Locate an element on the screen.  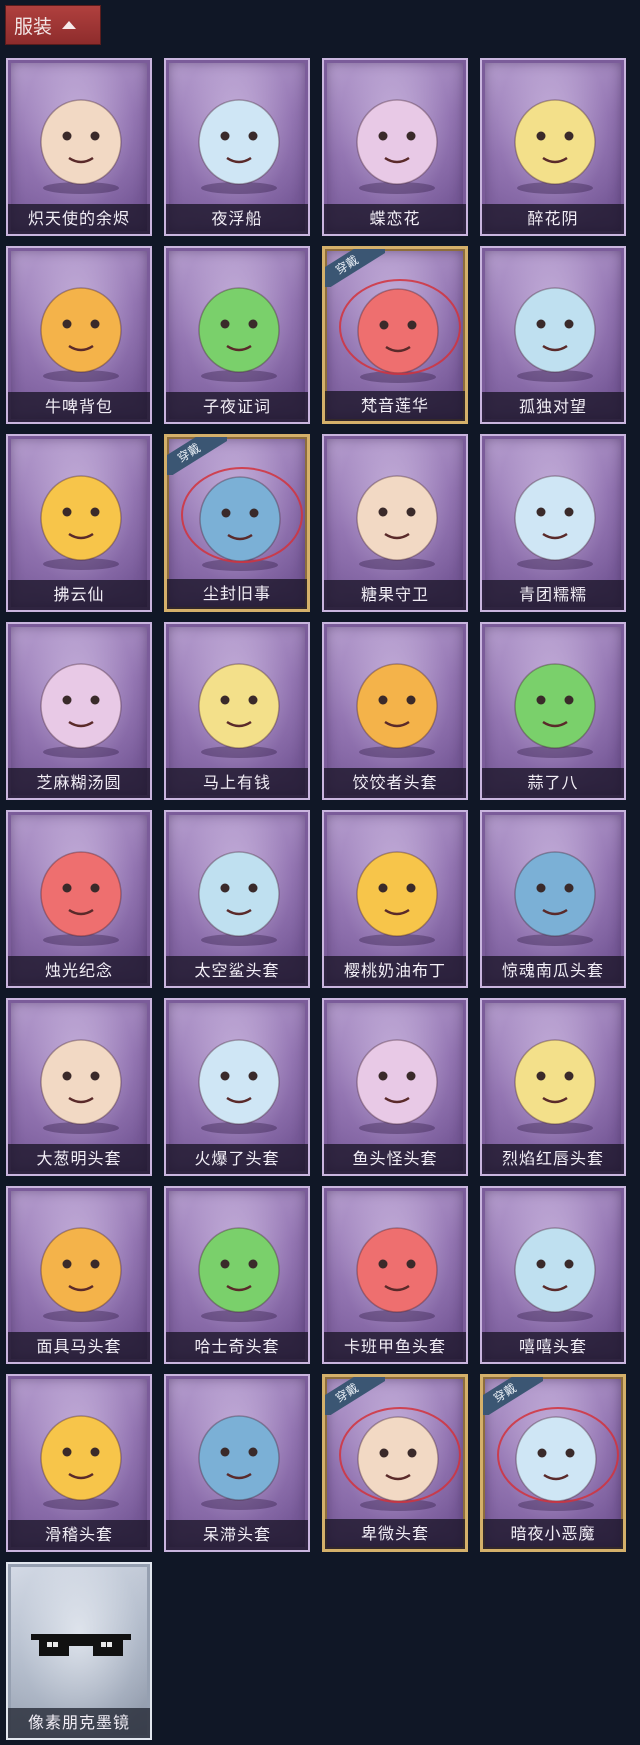
costume-card: 呆滞头套 is located at coordinates (237, 1463).